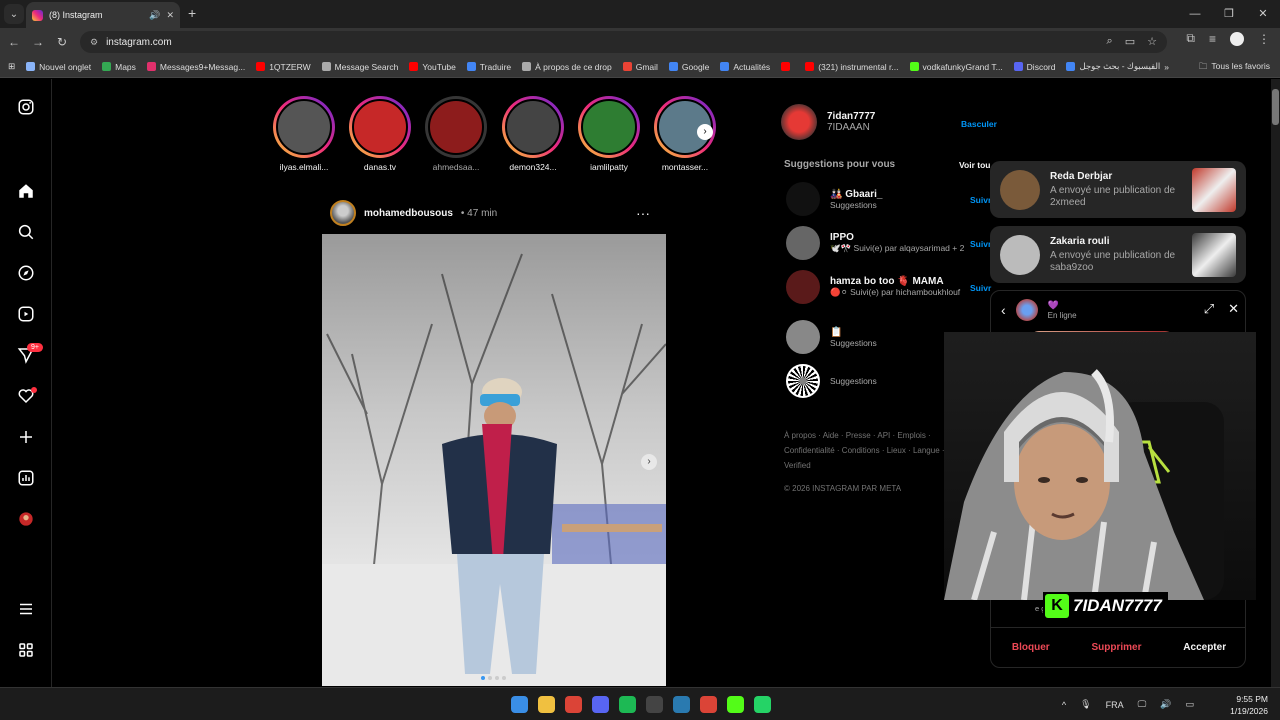 Image resolution: width=1280 pixels, height=720 pixels. Describe the element at coordinates (119, 66) in the screenshot. I see `bookmark-item: Maps` at that location.